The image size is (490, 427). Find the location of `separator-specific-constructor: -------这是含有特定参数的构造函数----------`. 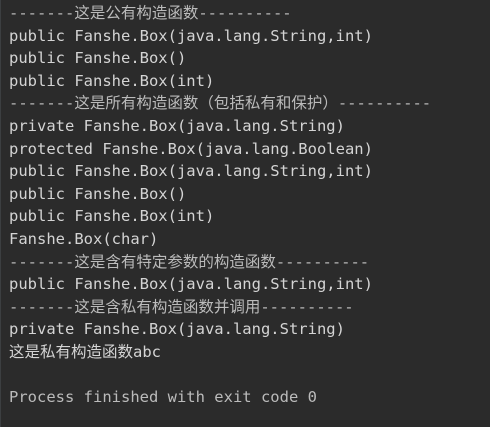

separator-specific-constructor: -------这是含有特定参数的构造函数---------- is located at coordinates (189, 261).